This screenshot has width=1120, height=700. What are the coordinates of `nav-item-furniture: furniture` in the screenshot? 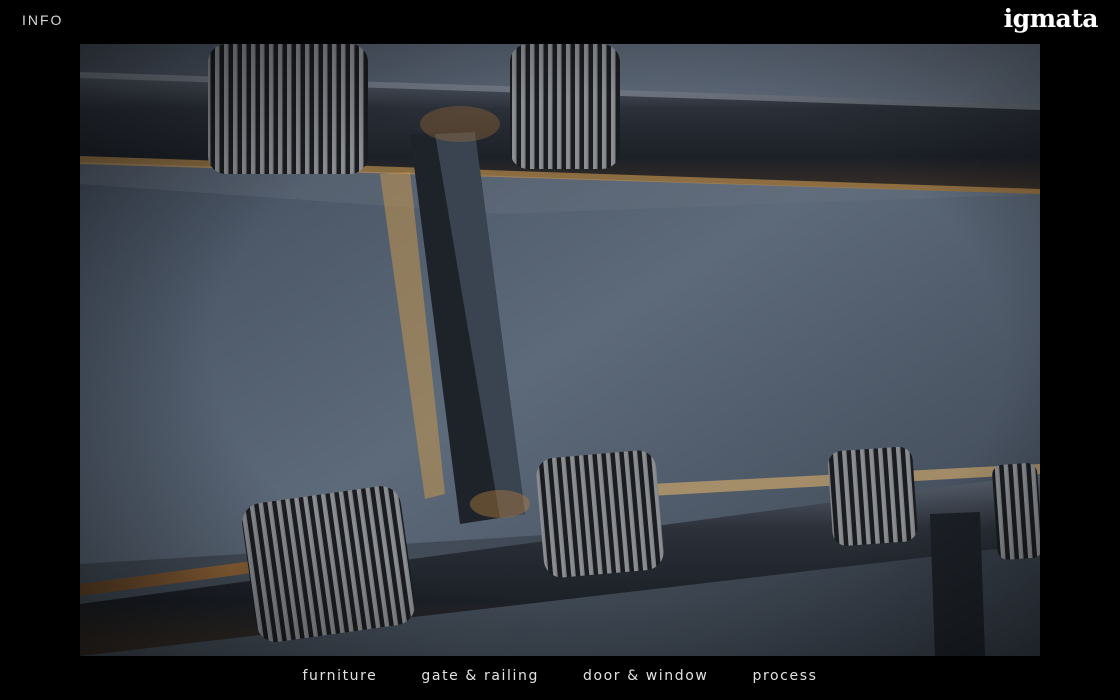 It's located at (340, 676).